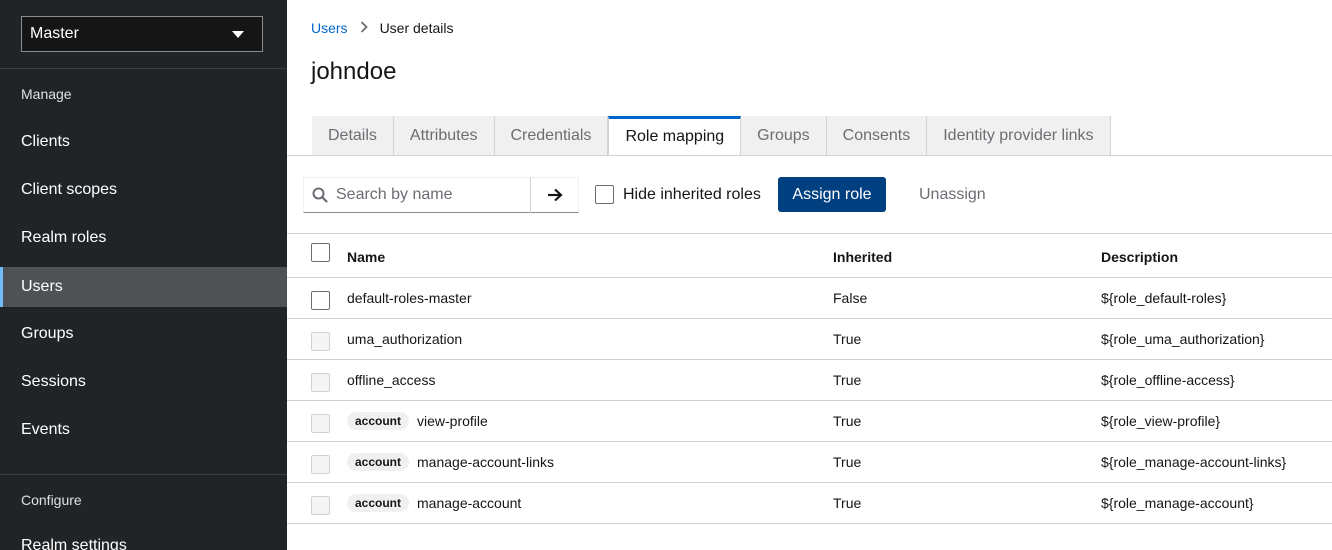 The height and width of the screenshot is (550, 1332). Describe the element at coordinates (784, 135) in the screenshot. I see `tab-groups: Groups` at that location.